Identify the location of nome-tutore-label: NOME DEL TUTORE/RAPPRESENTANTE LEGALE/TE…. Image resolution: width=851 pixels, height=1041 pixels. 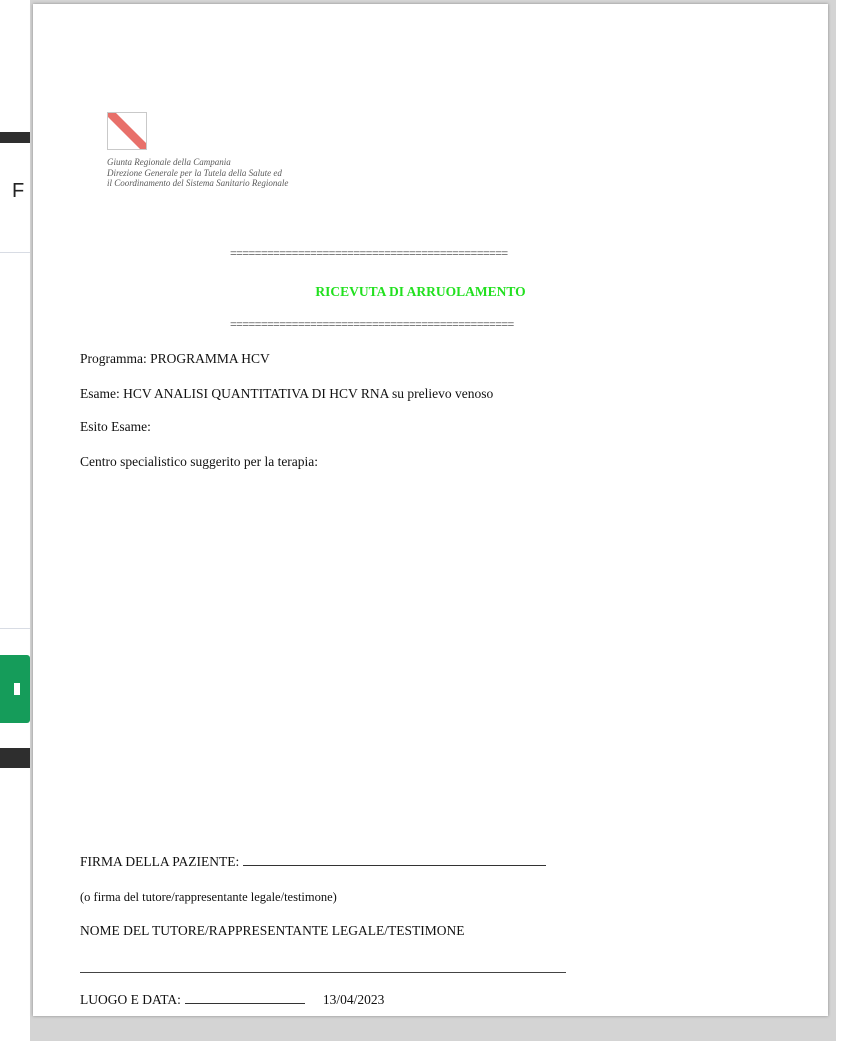
(272, 930).